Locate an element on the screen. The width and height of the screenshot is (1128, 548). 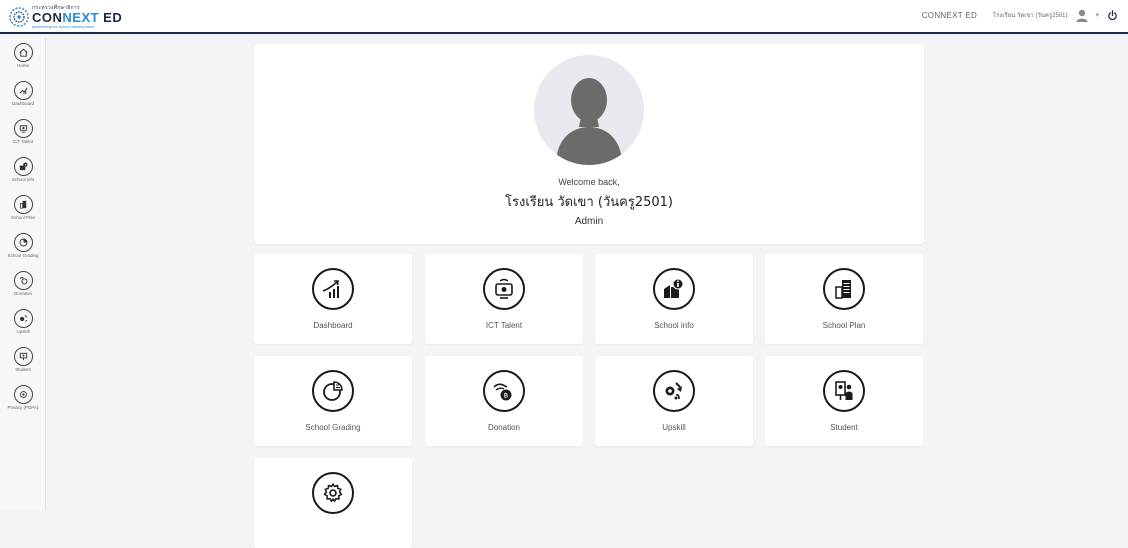
sidebar-item-label: School info is located at coordinates (23, 179).